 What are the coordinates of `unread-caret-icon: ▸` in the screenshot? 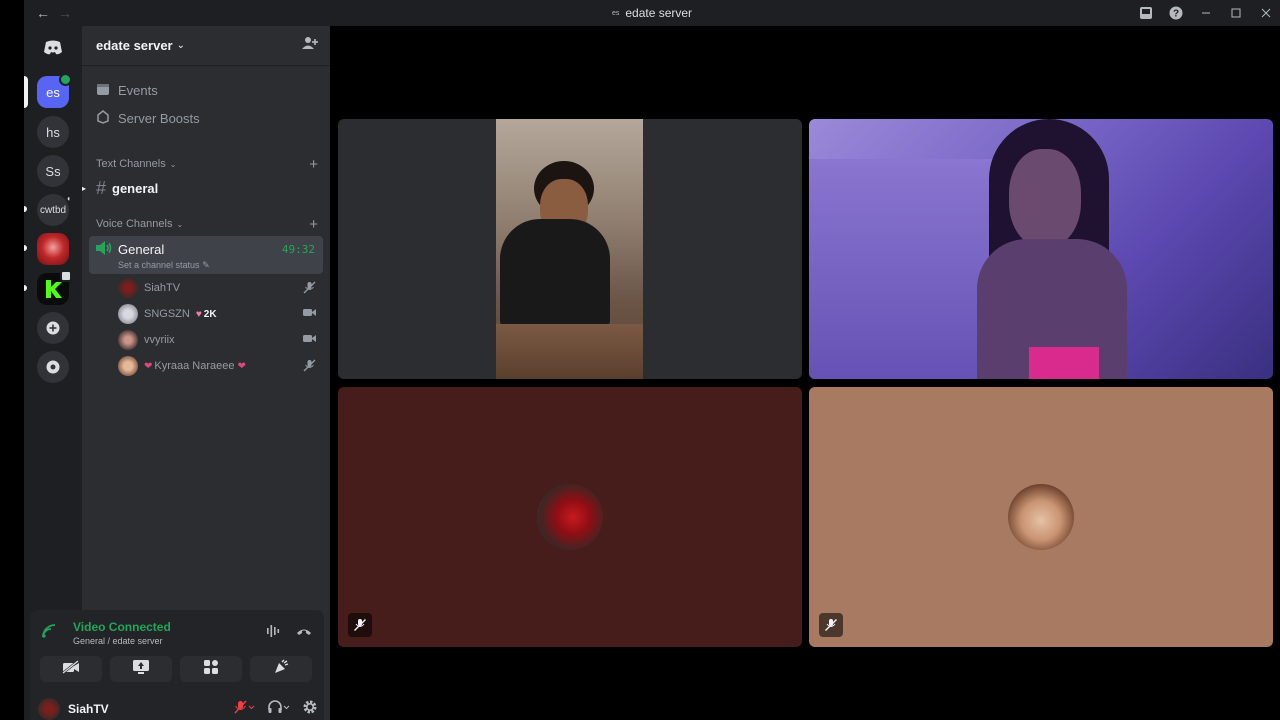 It's located at (84, 188).